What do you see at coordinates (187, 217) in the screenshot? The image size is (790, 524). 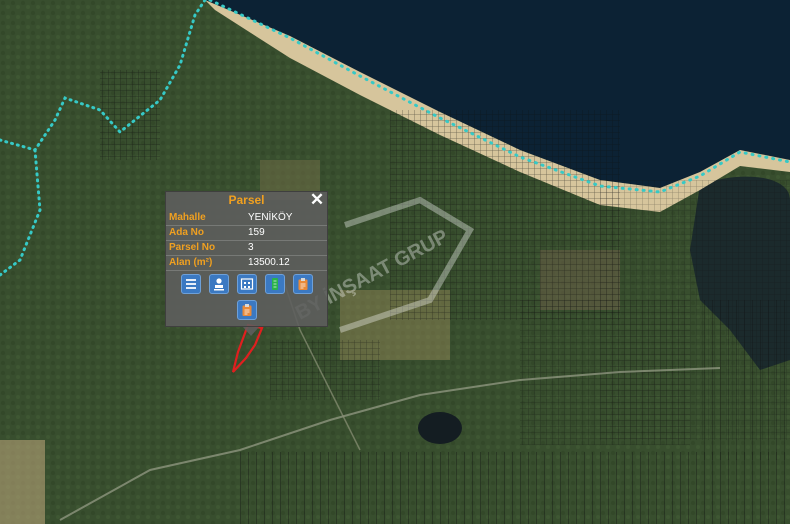 I see `row-label: Mahalle` at bounding box center [187, 217].